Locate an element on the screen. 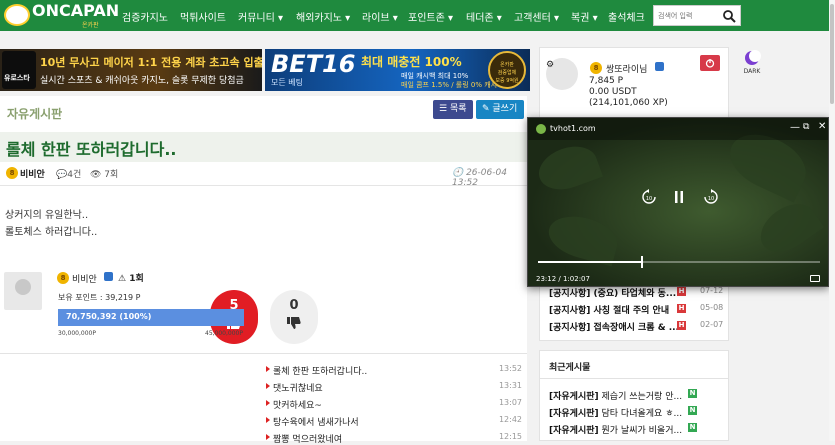  search-input is located at coordinates (688, 15).